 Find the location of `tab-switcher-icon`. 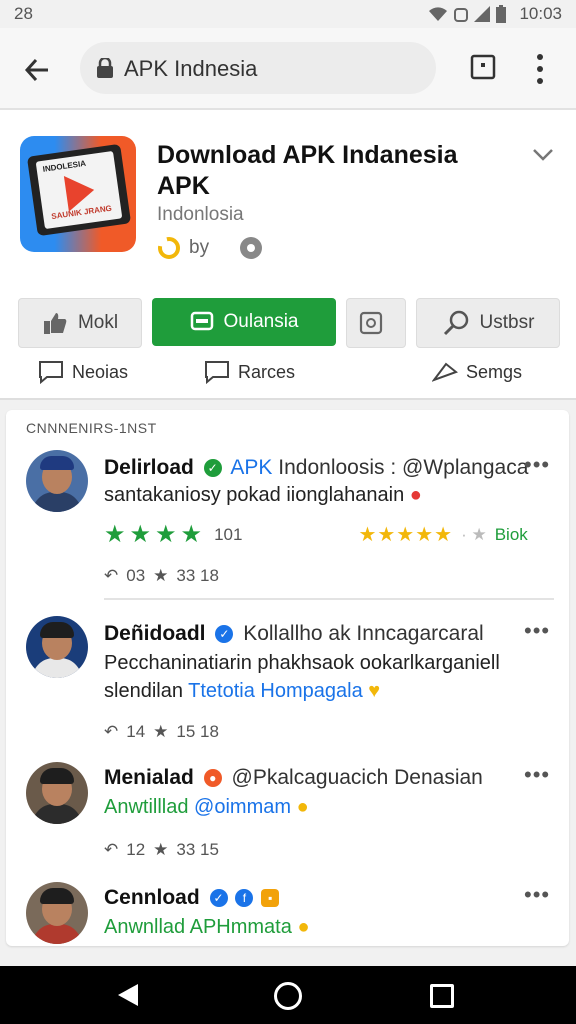

tab-switcher-icon is located at coordinates (483, 67).